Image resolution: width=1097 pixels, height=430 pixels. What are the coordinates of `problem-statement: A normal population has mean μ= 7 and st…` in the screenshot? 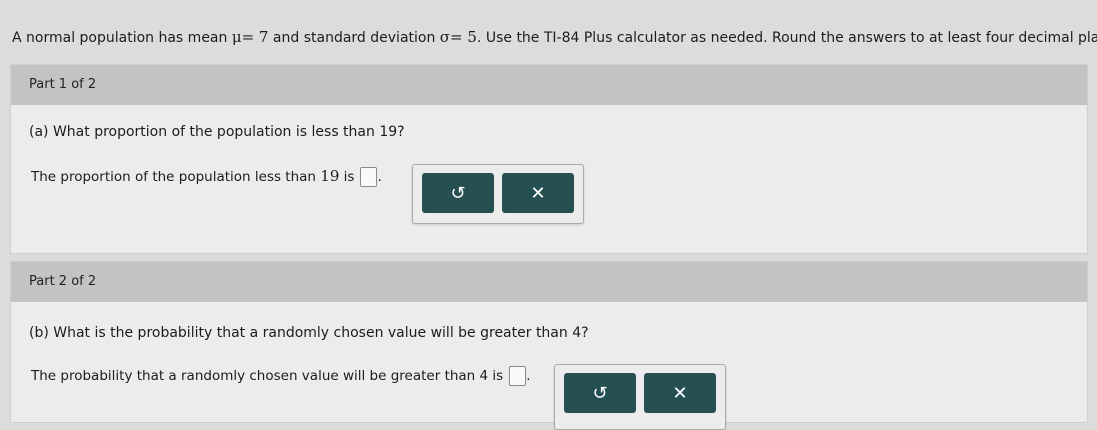 It's located at (554, 37).